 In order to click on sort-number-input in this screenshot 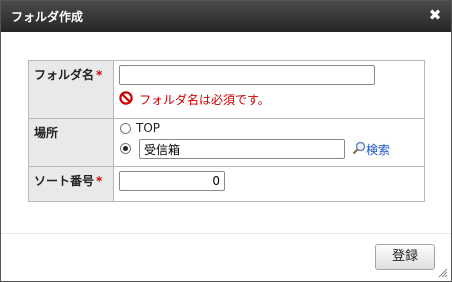, I will do `click(172, 181)`.